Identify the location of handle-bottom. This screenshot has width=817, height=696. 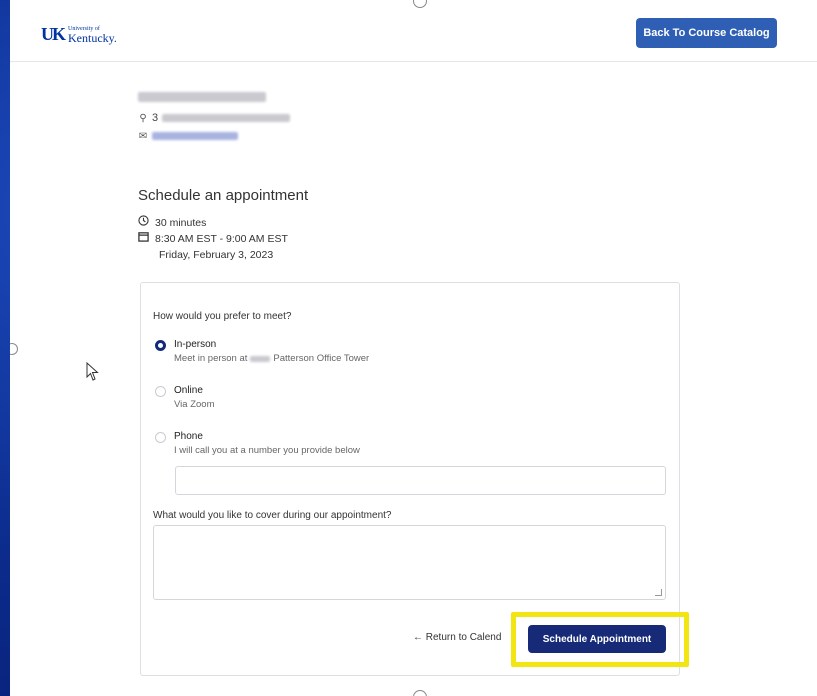
(420, 693).